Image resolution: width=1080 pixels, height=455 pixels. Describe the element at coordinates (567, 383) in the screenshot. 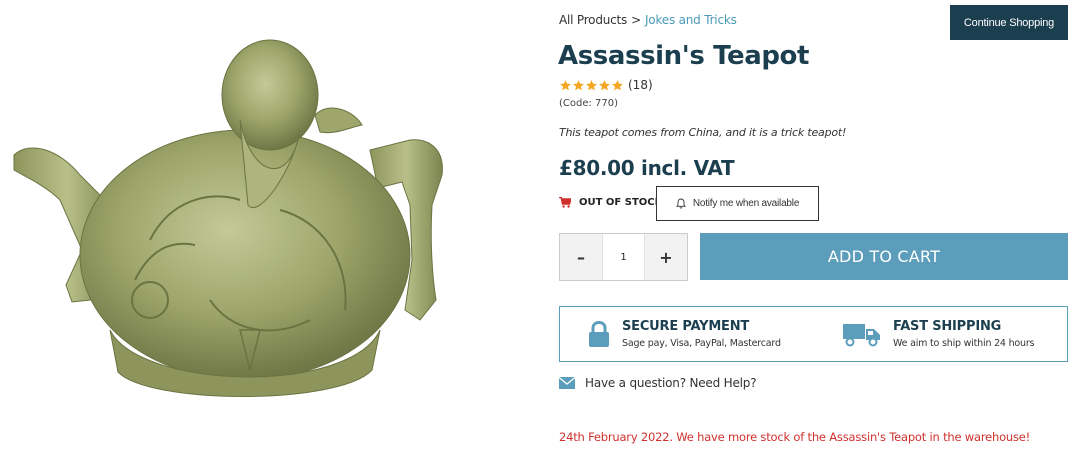

I see `mail-icon` at that location.